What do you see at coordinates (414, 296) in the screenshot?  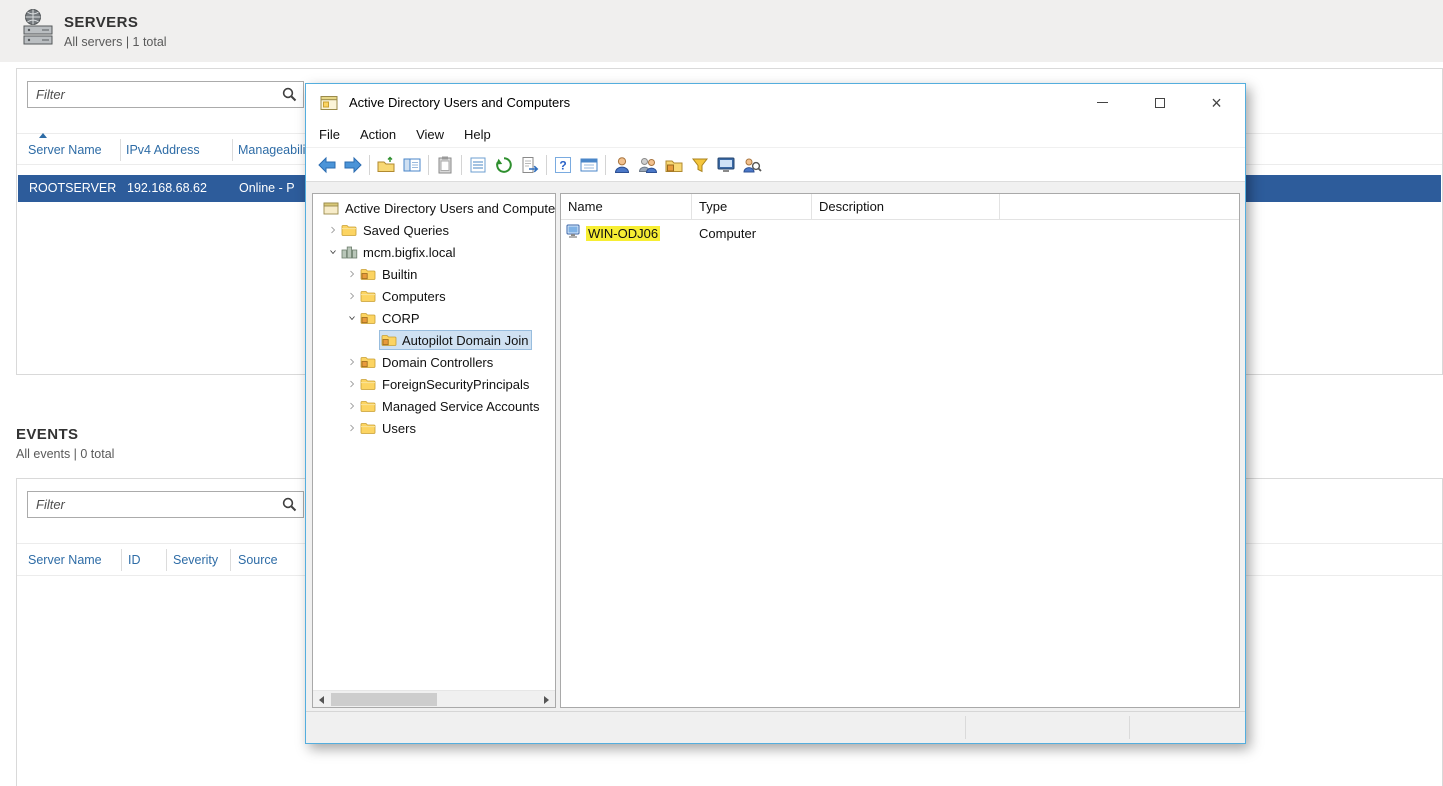 I see `tree-item-label: Computers` at bounding box center [414, 296].